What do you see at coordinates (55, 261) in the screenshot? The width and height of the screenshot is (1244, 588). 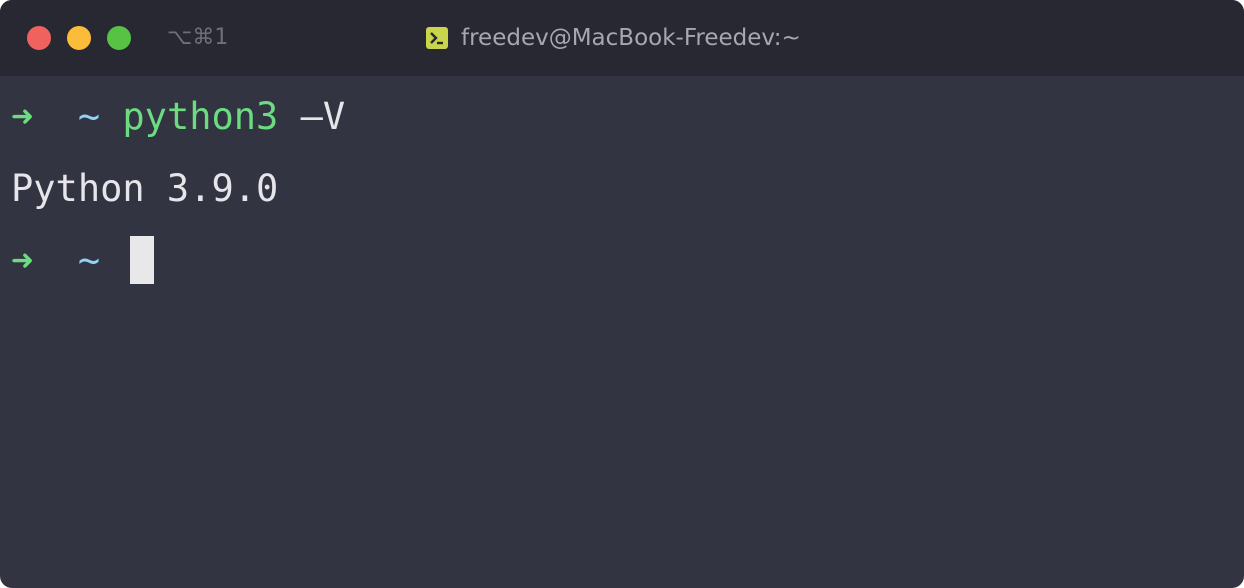 I see `prompt-line-current: ➜ ~` at bounding box center [55, 261].